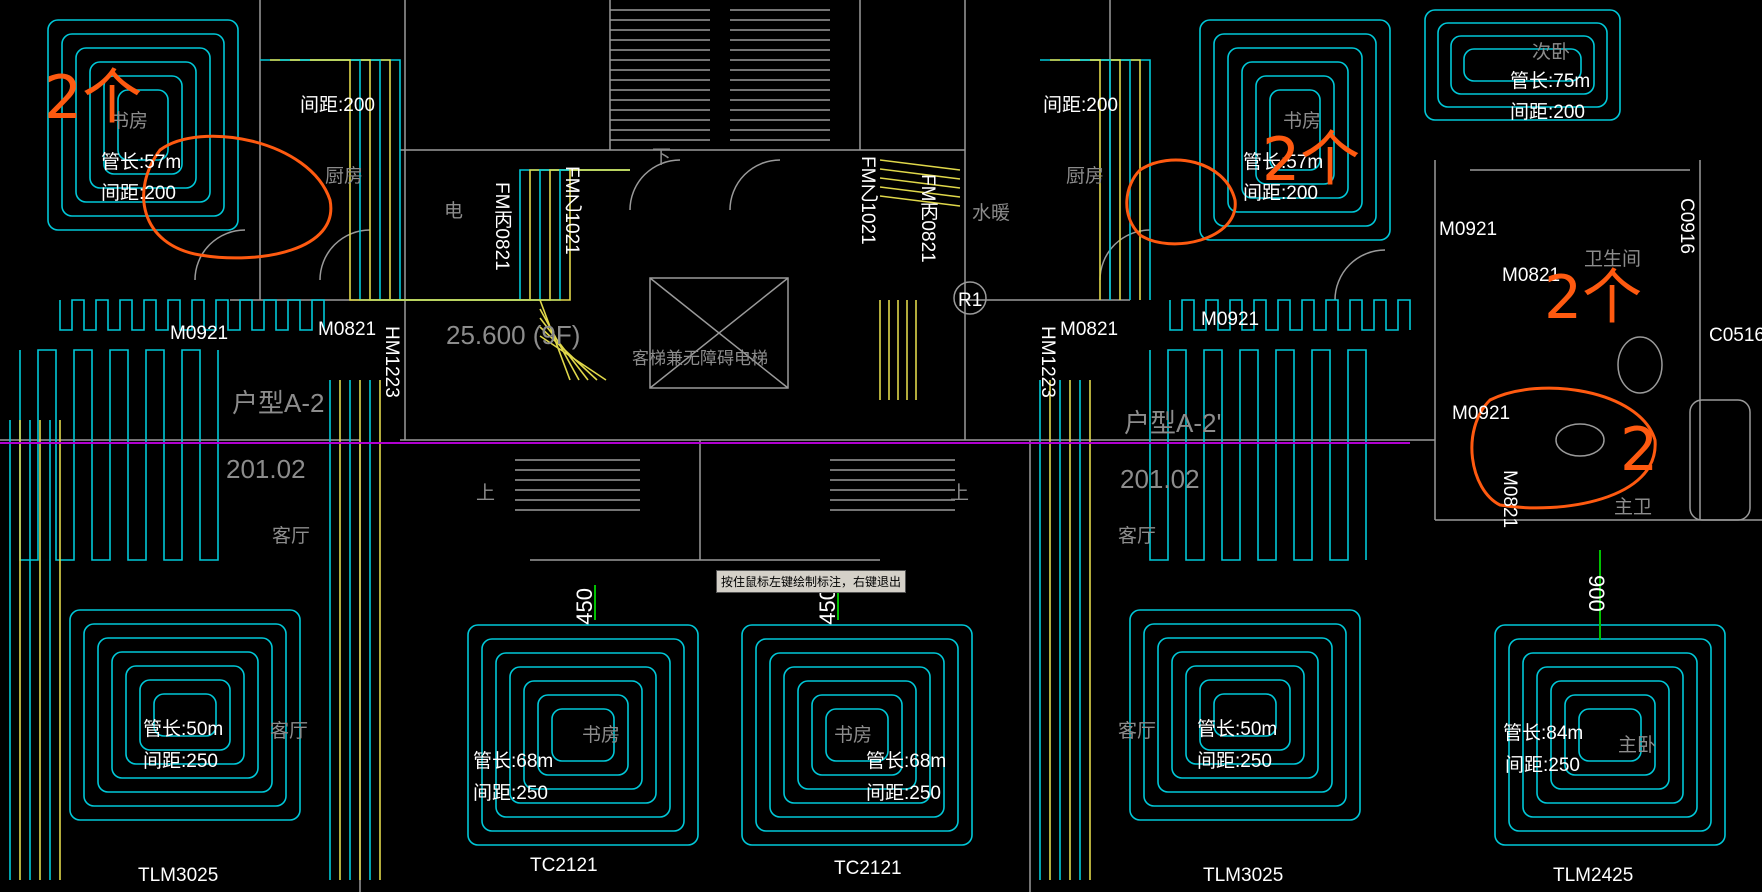 This screenshot has height=892, width=1762. Describe the element at coordinates (1639, 450) in the screenshot. I see `markup-note: 2` at that location.